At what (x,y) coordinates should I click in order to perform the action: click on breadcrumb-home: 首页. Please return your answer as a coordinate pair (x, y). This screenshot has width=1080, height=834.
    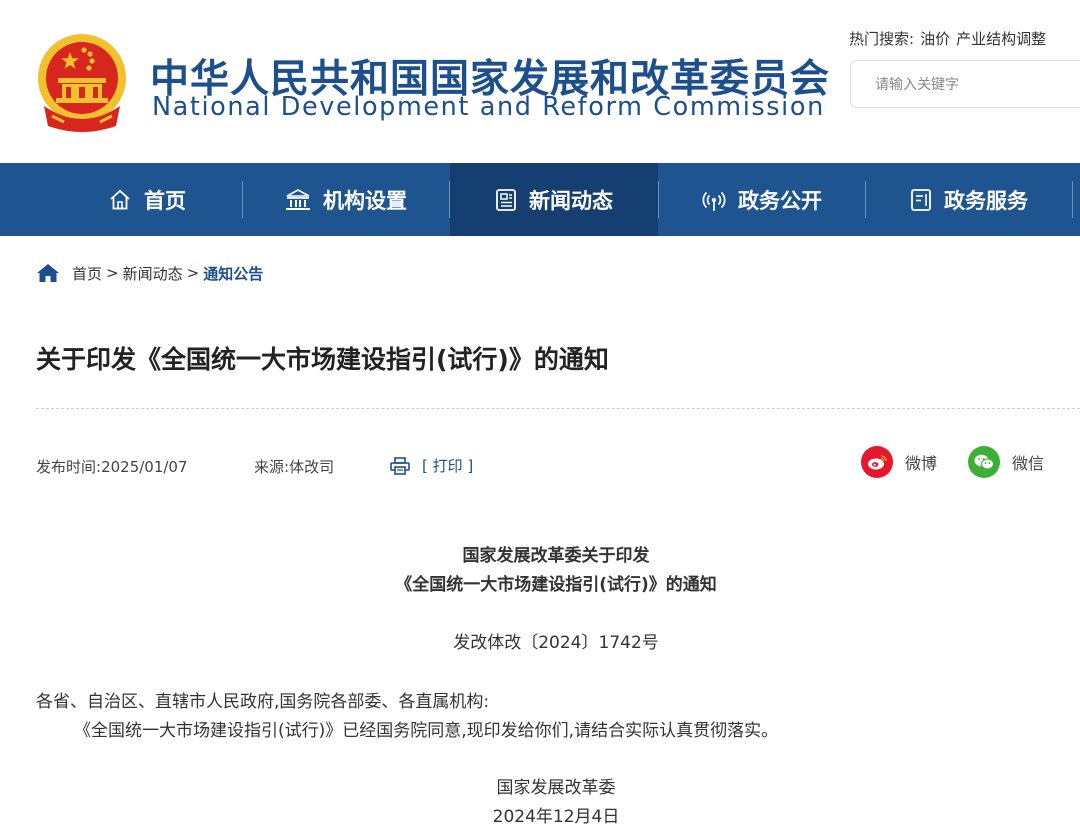
    Looking at the image, I should click on (87, 273).